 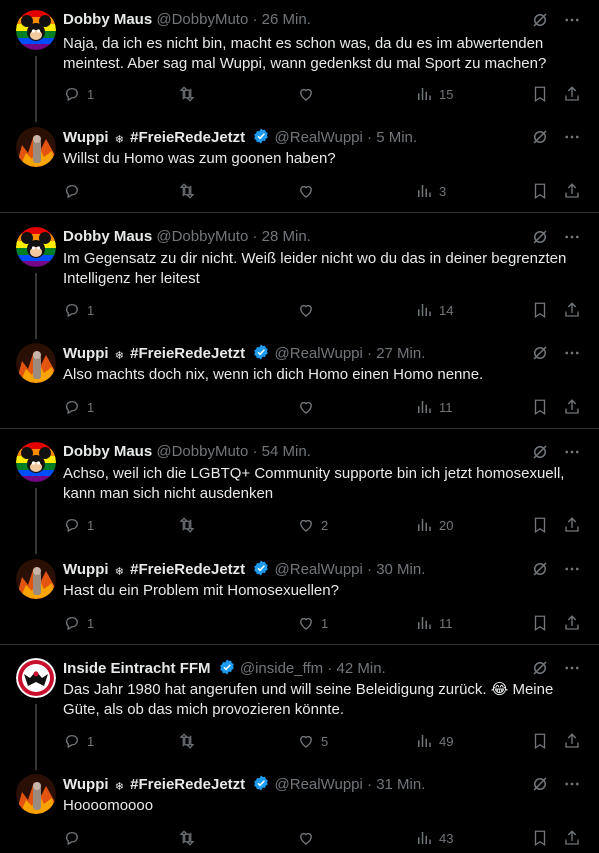 What do you see at coordinates (430, 191) in the screenshot?
I see `views-button: 3` at bounding box center [430, 191].